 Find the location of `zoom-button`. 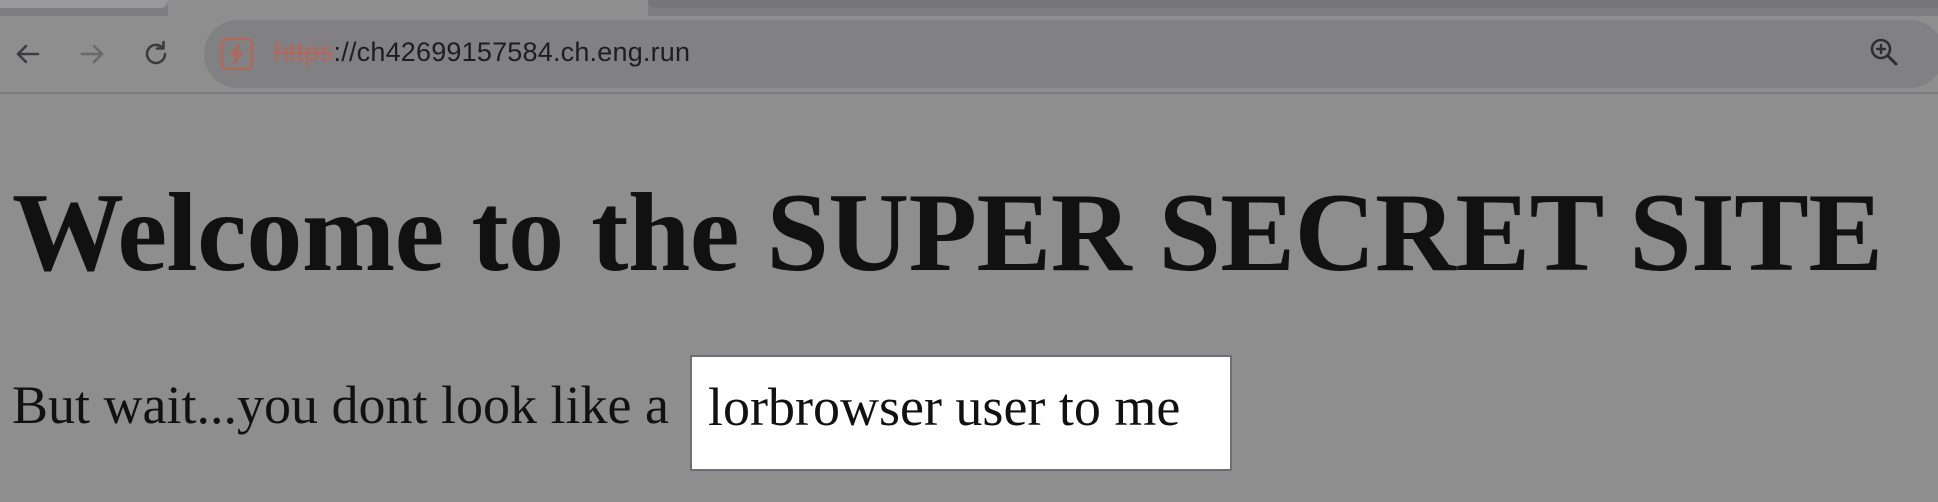

zoom-button is located at coordinates (1884, 52).